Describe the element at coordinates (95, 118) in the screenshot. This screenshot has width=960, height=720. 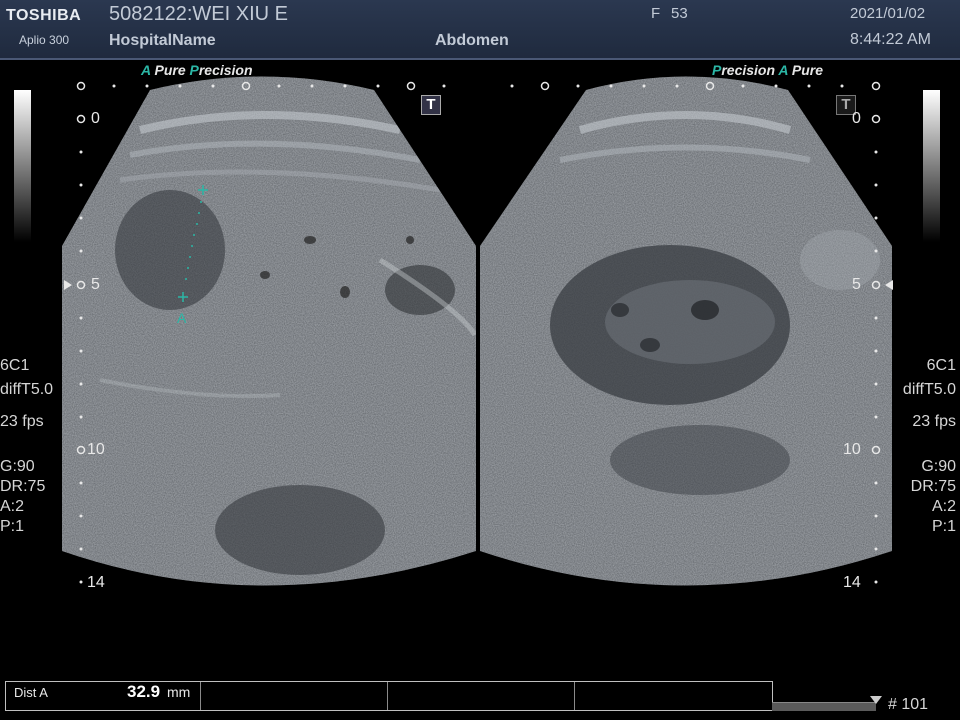
I see `left-depth-0: 0` at that location.